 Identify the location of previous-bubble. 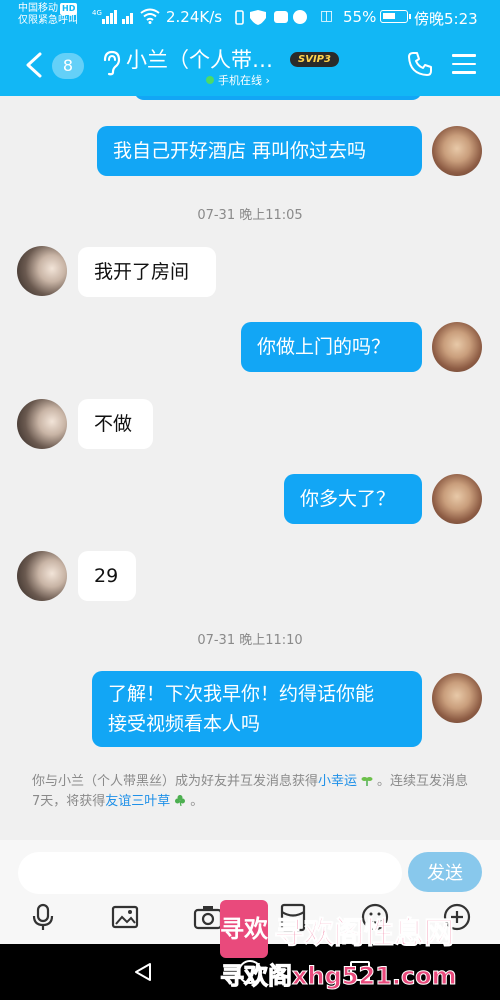
(278, 98).